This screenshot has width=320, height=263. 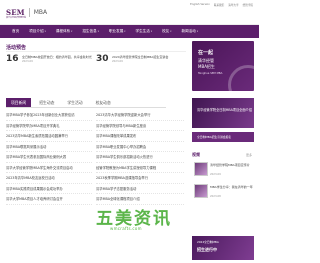 I want to click on admissions-banner: 2024全日制MBA 招生进行中, so click(x=223, y=248).